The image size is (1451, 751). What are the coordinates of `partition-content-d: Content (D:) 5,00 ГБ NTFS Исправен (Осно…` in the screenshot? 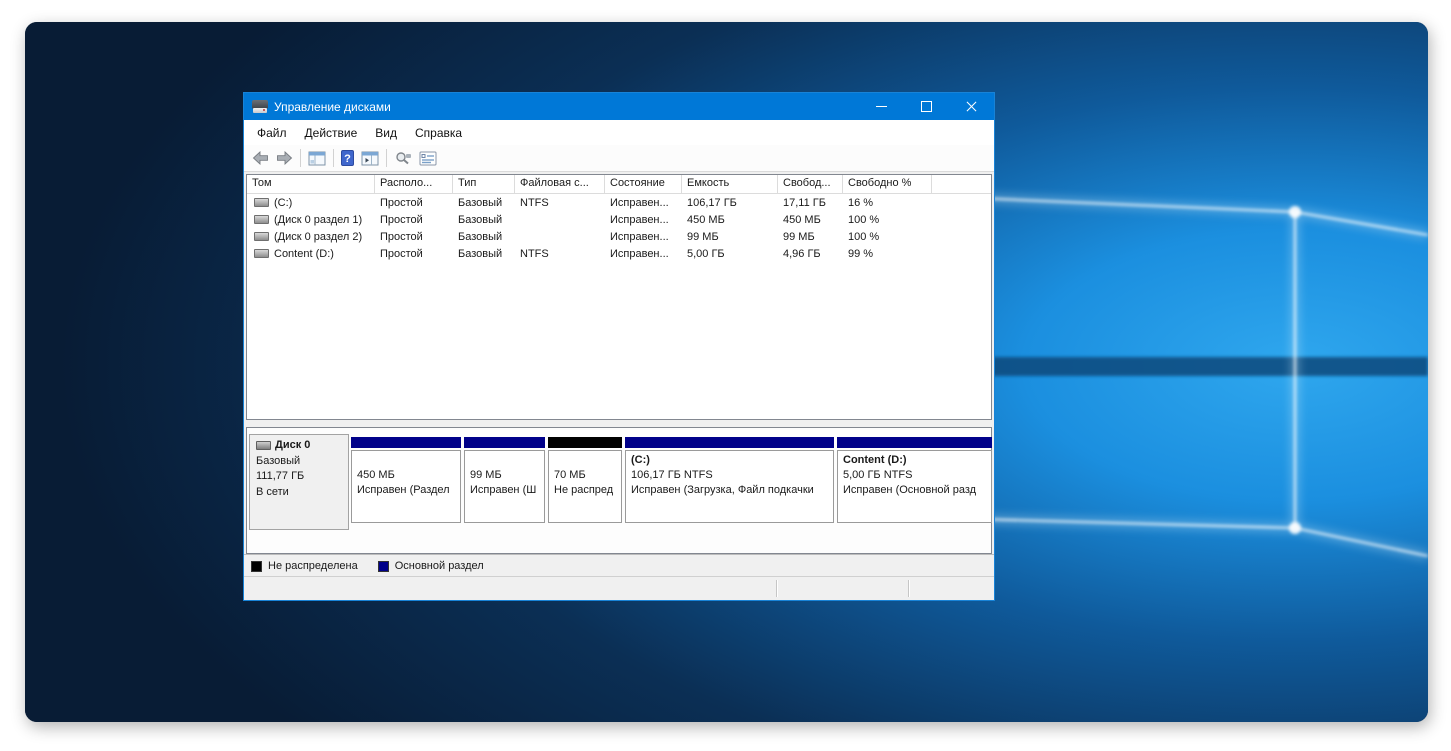 It's located at (914, 480).